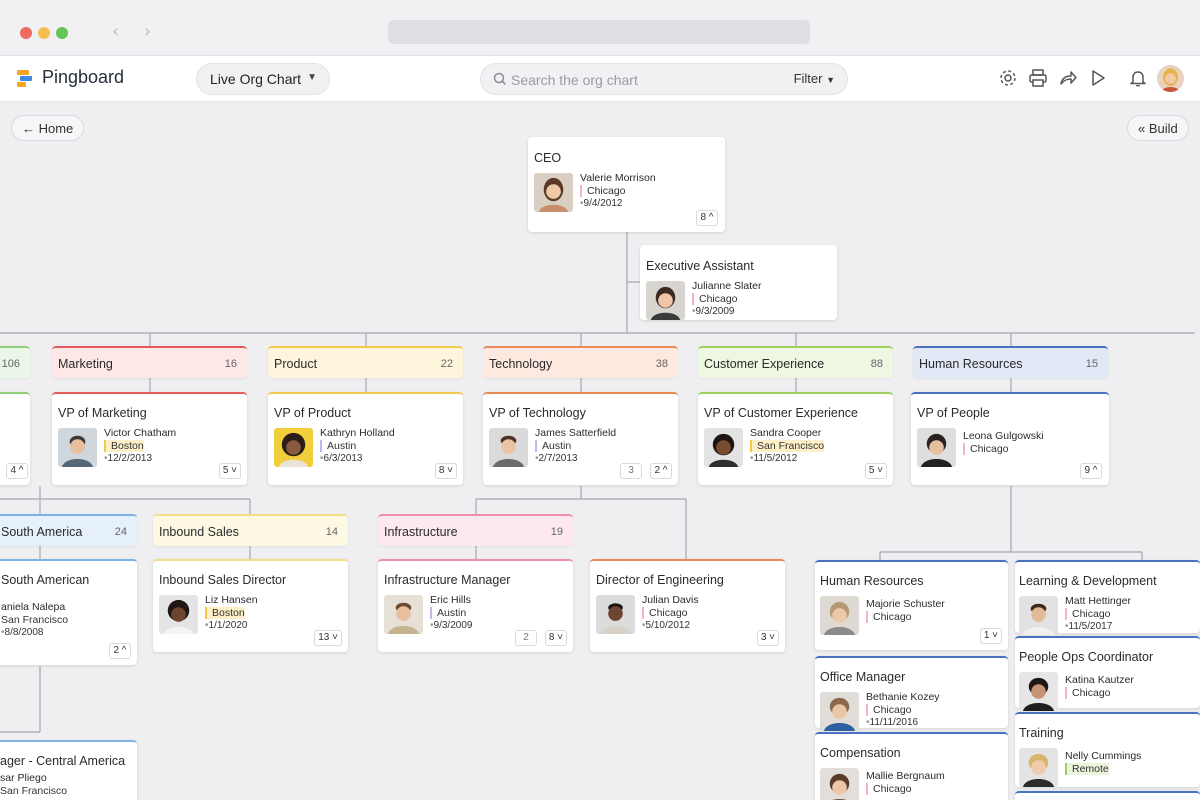 Image resolution: width=1200 pixels, height=800 pixels. Describe the element at coordinates (328, 638) in the screenshot. I see `reports-toggle-button: 13 ˅` at that location.